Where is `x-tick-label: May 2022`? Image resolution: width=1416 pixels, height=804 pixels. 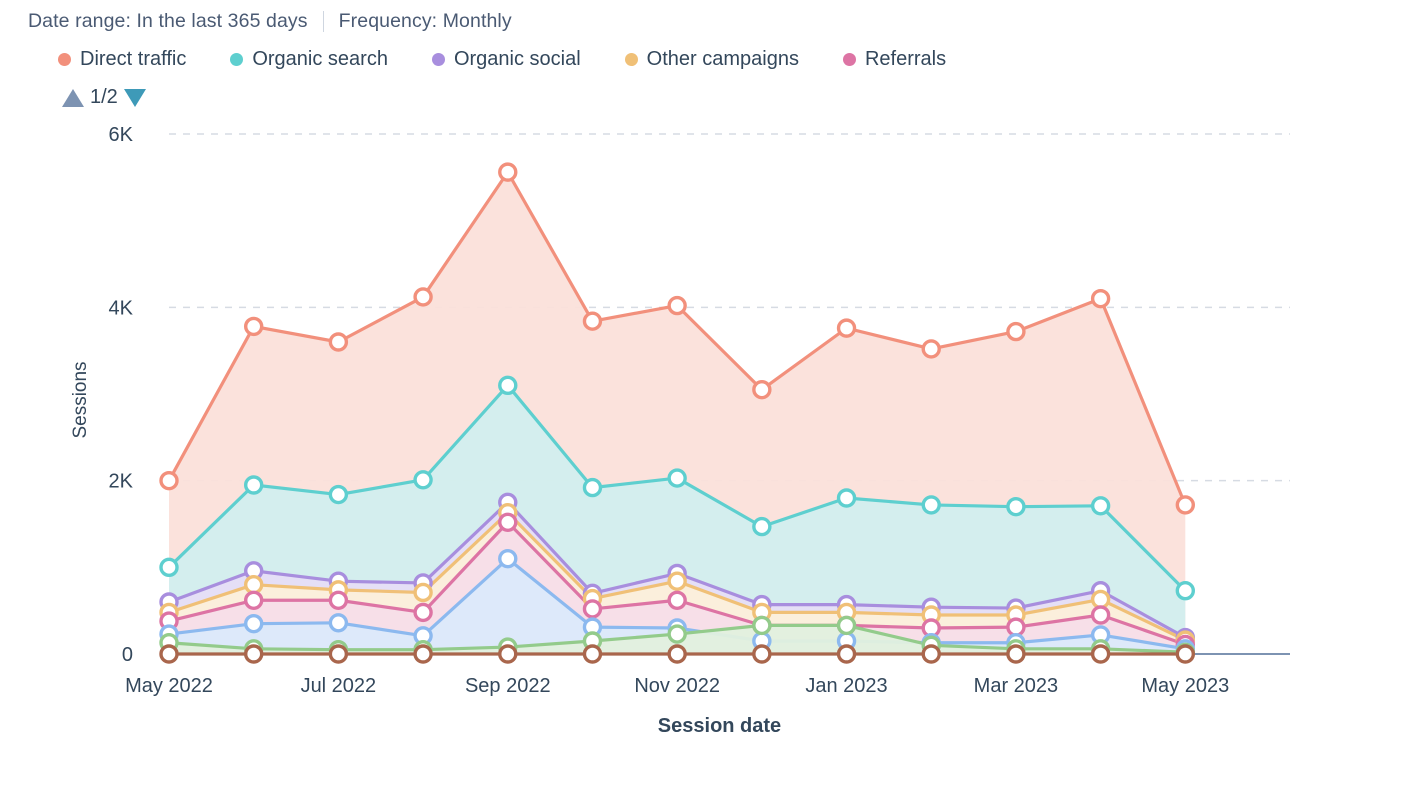 x-tick-label: May 2022 is located at coordinates (169, 686).